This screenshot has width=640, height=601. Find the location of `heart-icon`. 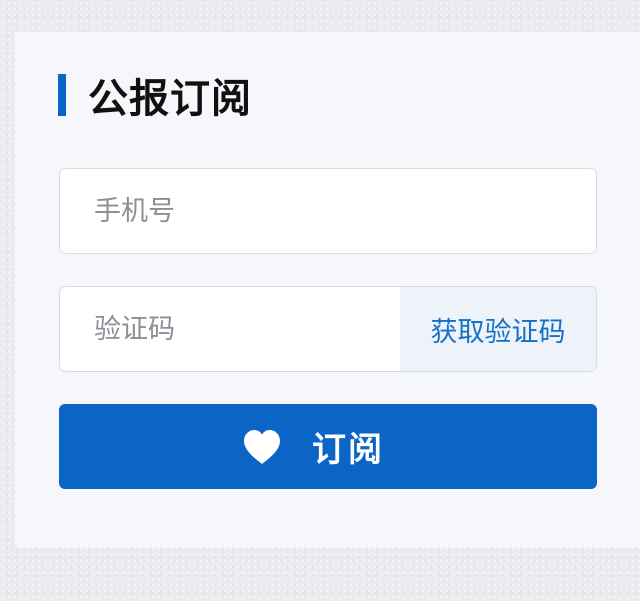

heart-icon is located at coordinates (262, 446).